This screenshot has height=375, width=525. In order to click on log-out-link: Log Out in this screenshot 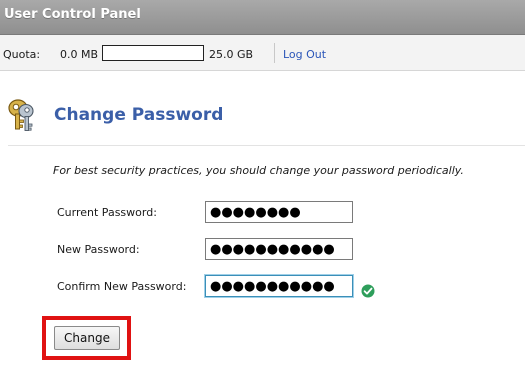, I will do `click(304, 54)`.